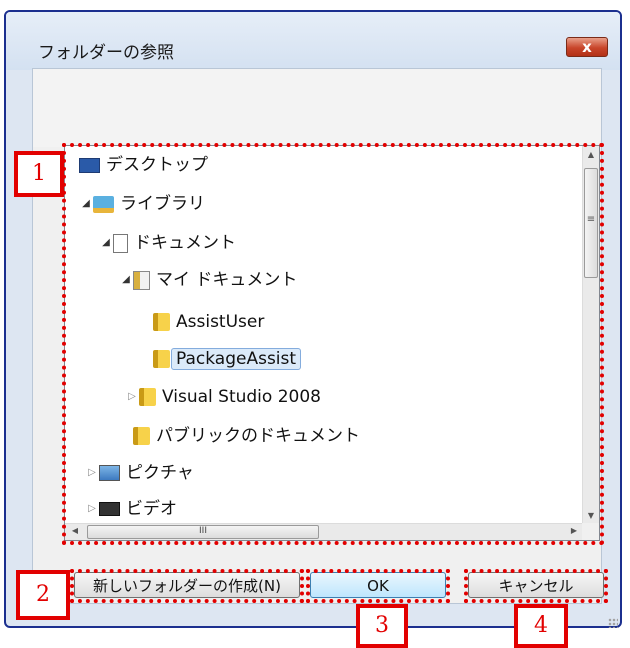 The image size is (630, 648). What do you see at coordinates (613, 623) in the screenshot?
I see `resize-grip-icon` at bounding box center [613, 623].